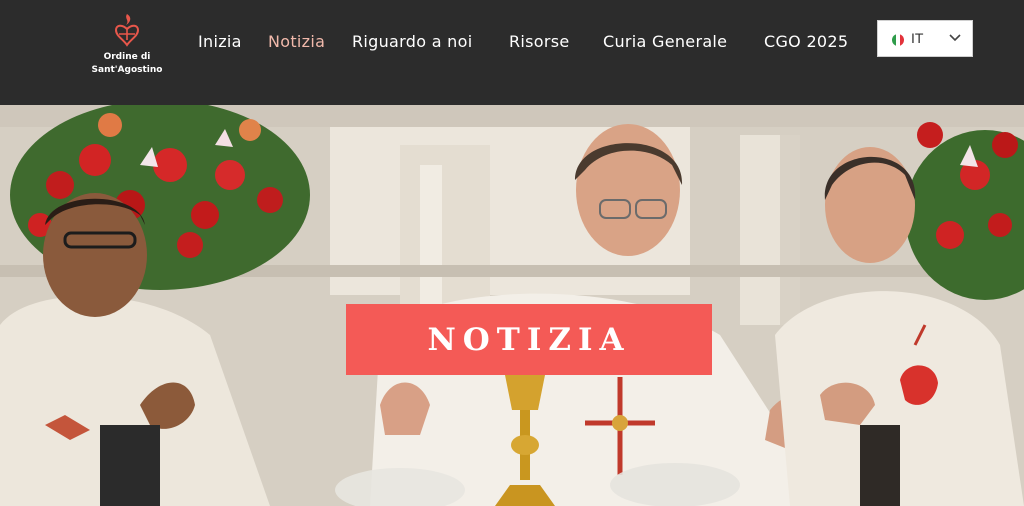 The image size is (1024, 506). Describe the element at coordinates (412, 41) in the screenshot. I see `nav-item-riguardo-a-noi: Riguardo a noi` at that location.